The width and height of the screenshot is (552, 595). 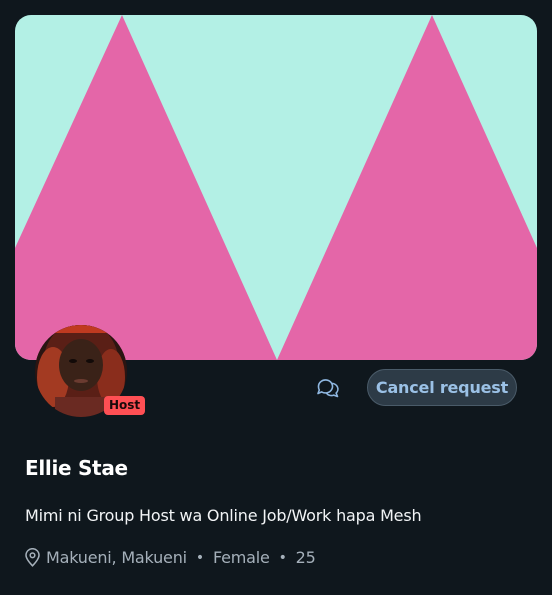 I want to click on profile-meta: Makueni, Makueni • Female • 25, so click(x=170, y=557).